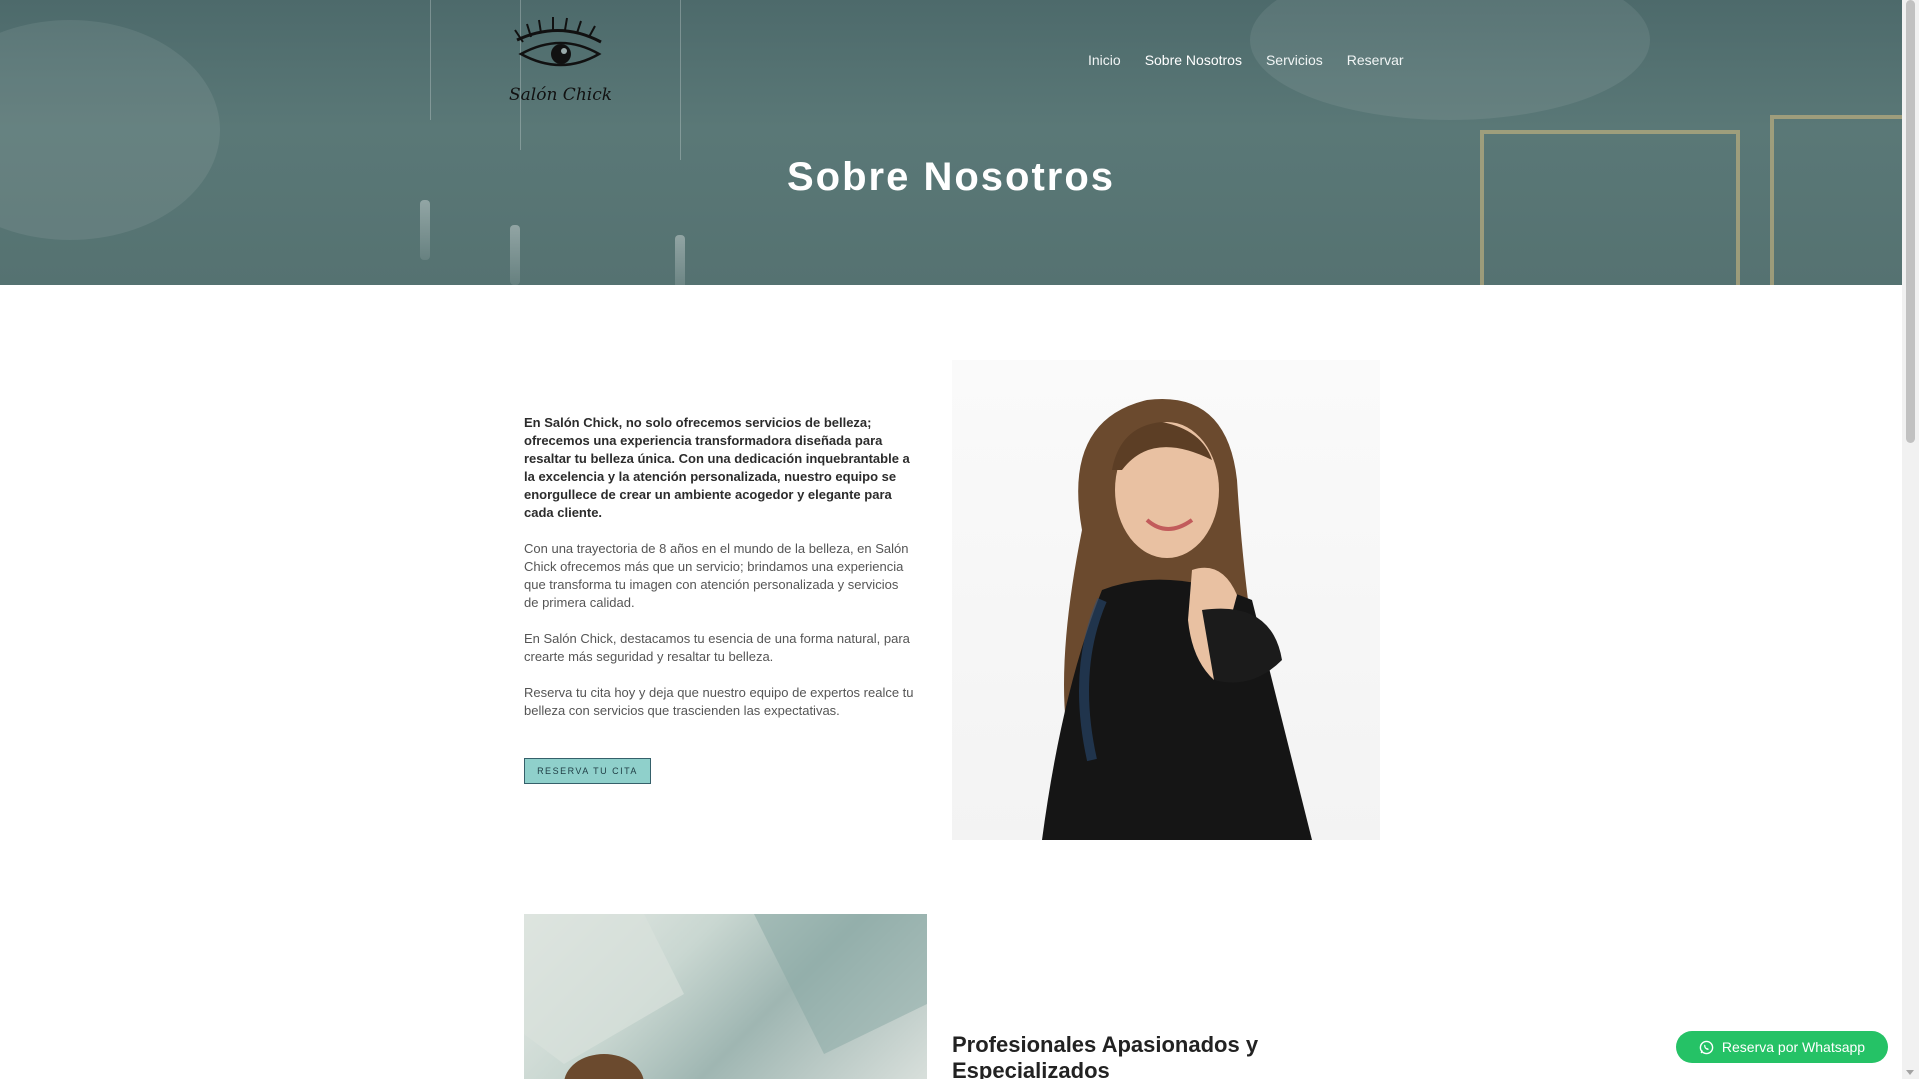  Describe the element at coordinates (1706, 1047) in the screenshot. I see `whatsapp-icon` at that location.